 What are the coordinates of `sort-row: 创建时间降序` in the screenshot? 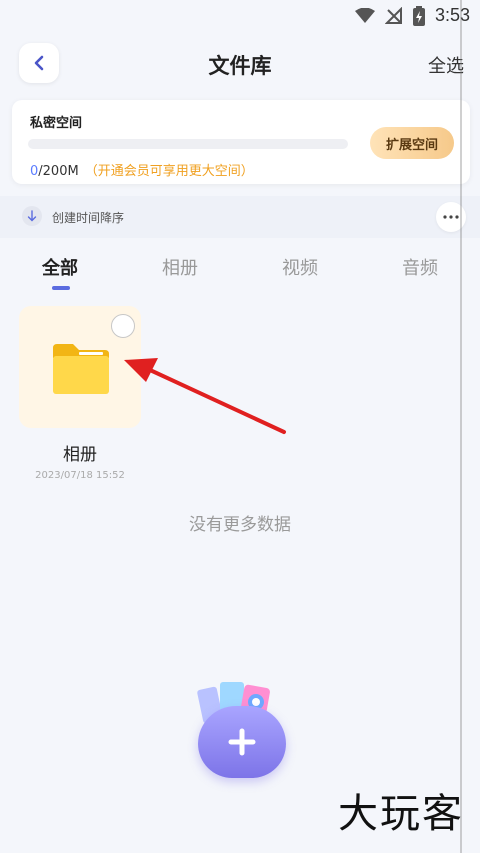 It's located at (240, 217).